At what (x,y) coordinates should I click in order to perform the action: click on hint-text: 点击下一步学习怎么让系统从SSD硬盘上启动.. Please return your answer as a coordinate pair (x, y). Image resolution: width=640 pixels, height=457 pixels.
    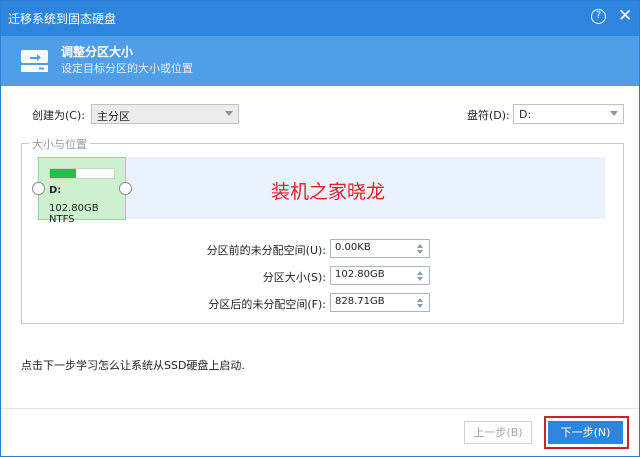
    Looking at the image, I should click on (133, 365).